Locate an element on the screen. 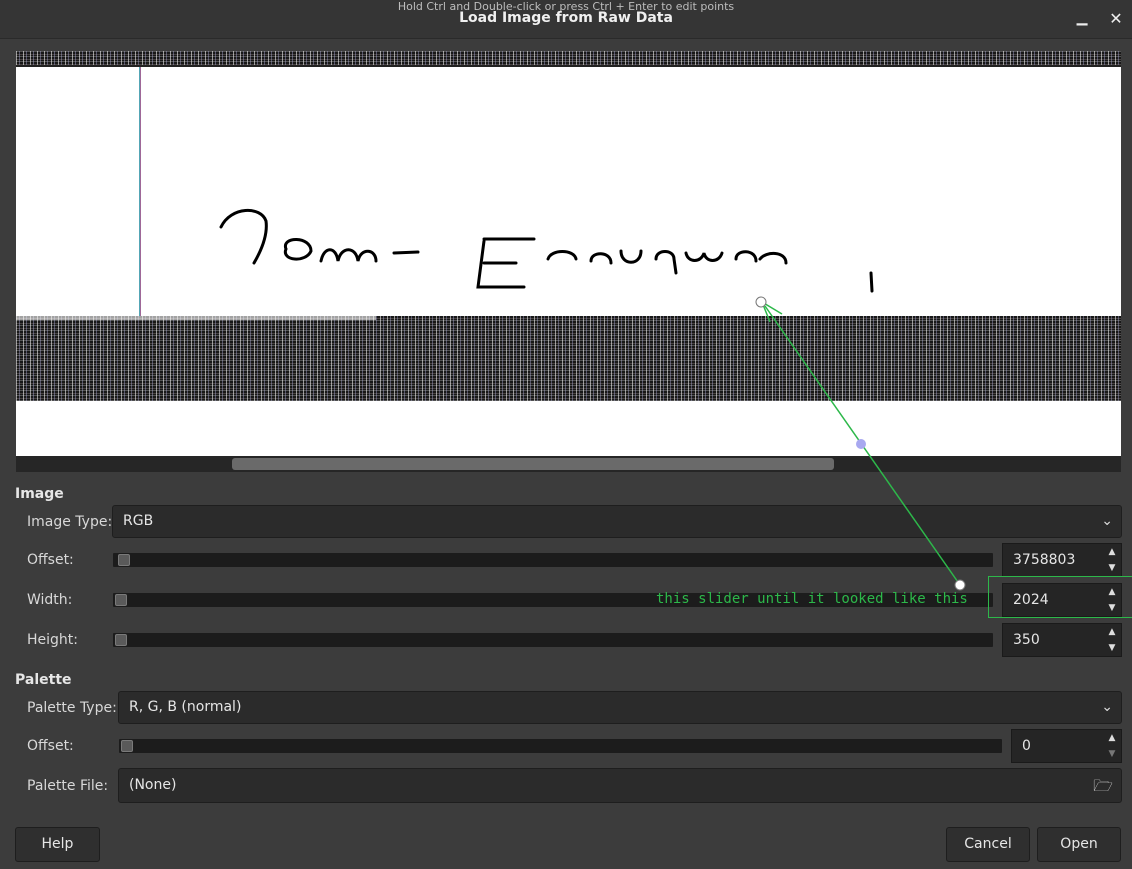  offset-label: Offset: is located at coordinates (50, 560).